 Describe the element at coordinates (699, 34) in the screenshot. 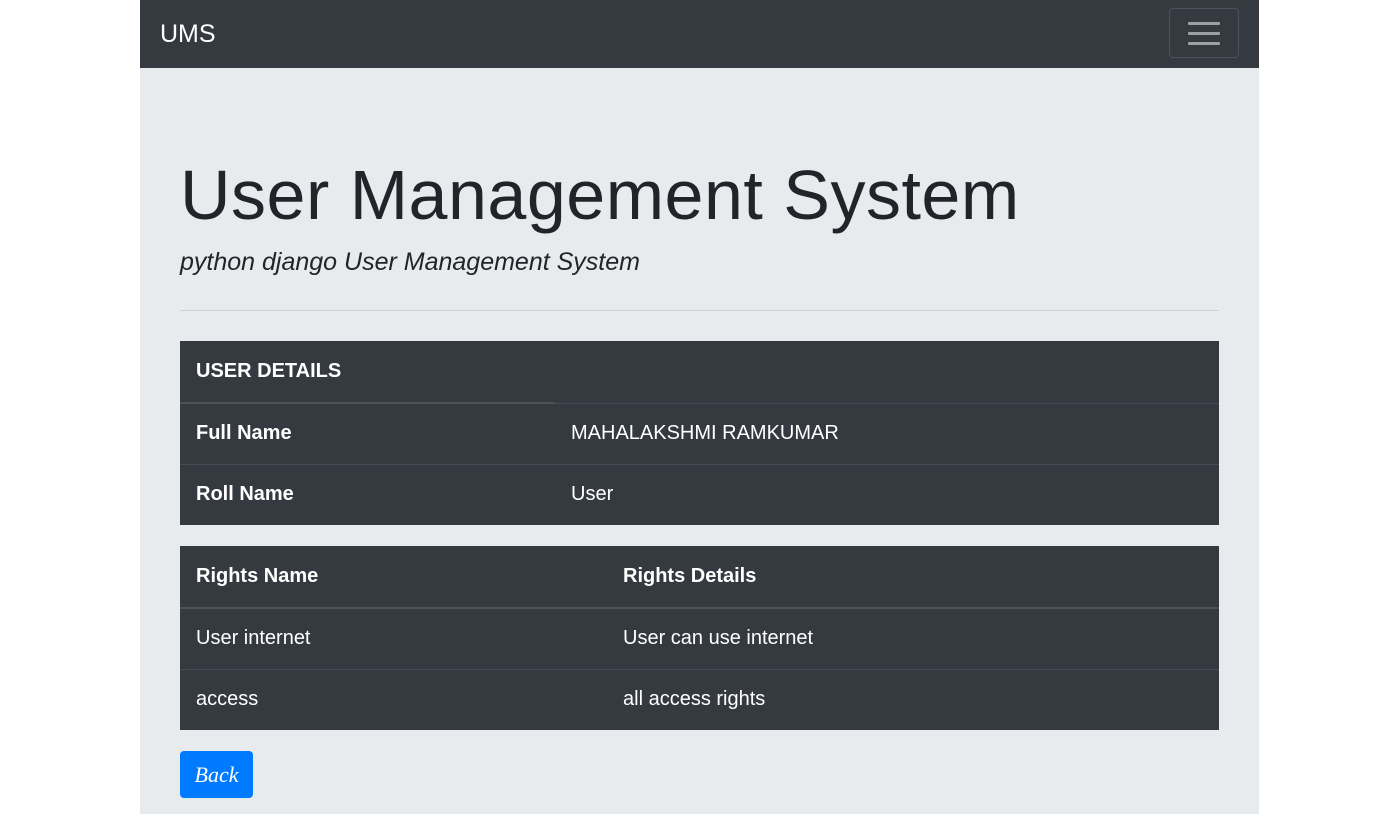

I see `navbar: UMS` at that location.